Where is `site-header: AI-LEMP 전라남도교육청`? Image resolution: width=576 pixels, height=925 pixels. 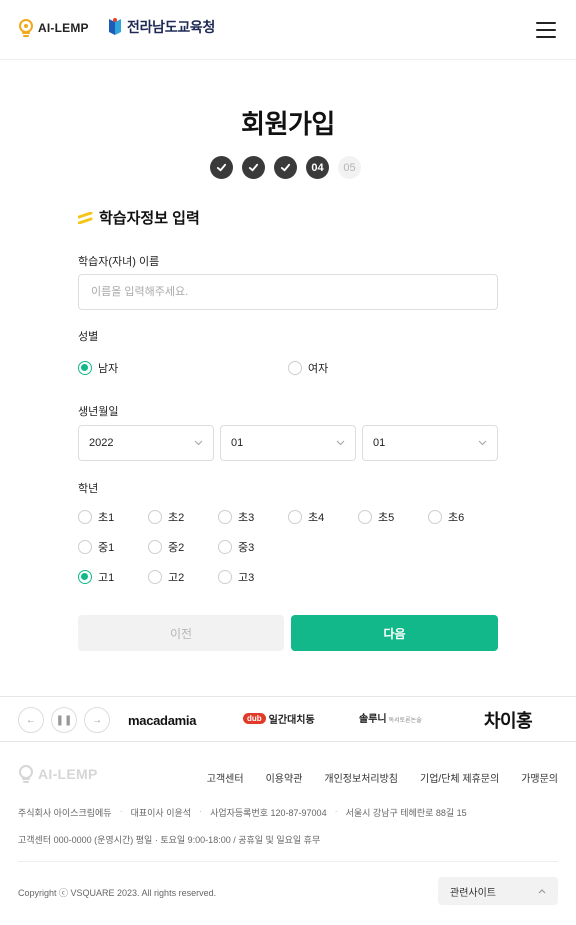 site-header: AI-LEMP 전라남도교육청 is located at coordinates (288, 30).